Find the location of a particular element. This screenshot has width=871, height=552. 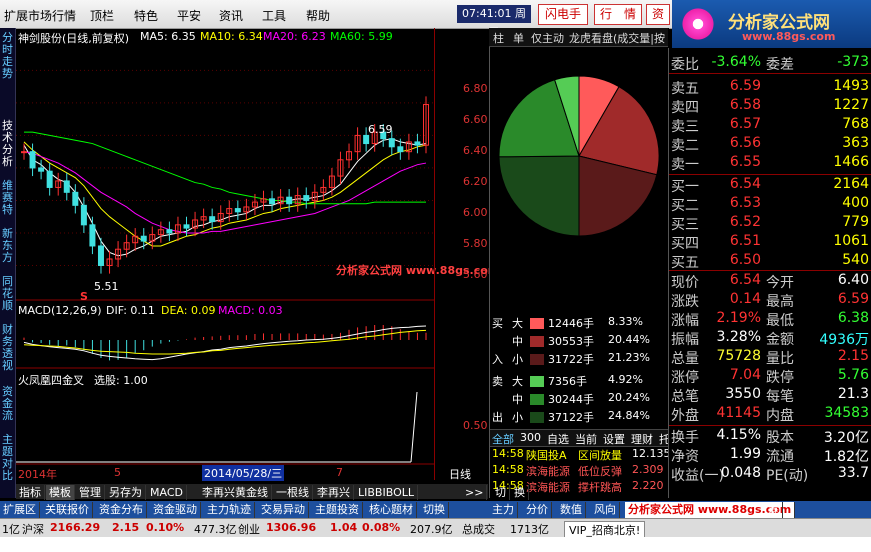

logo-url: www.88gs.com is located at coordinates (789, 36).